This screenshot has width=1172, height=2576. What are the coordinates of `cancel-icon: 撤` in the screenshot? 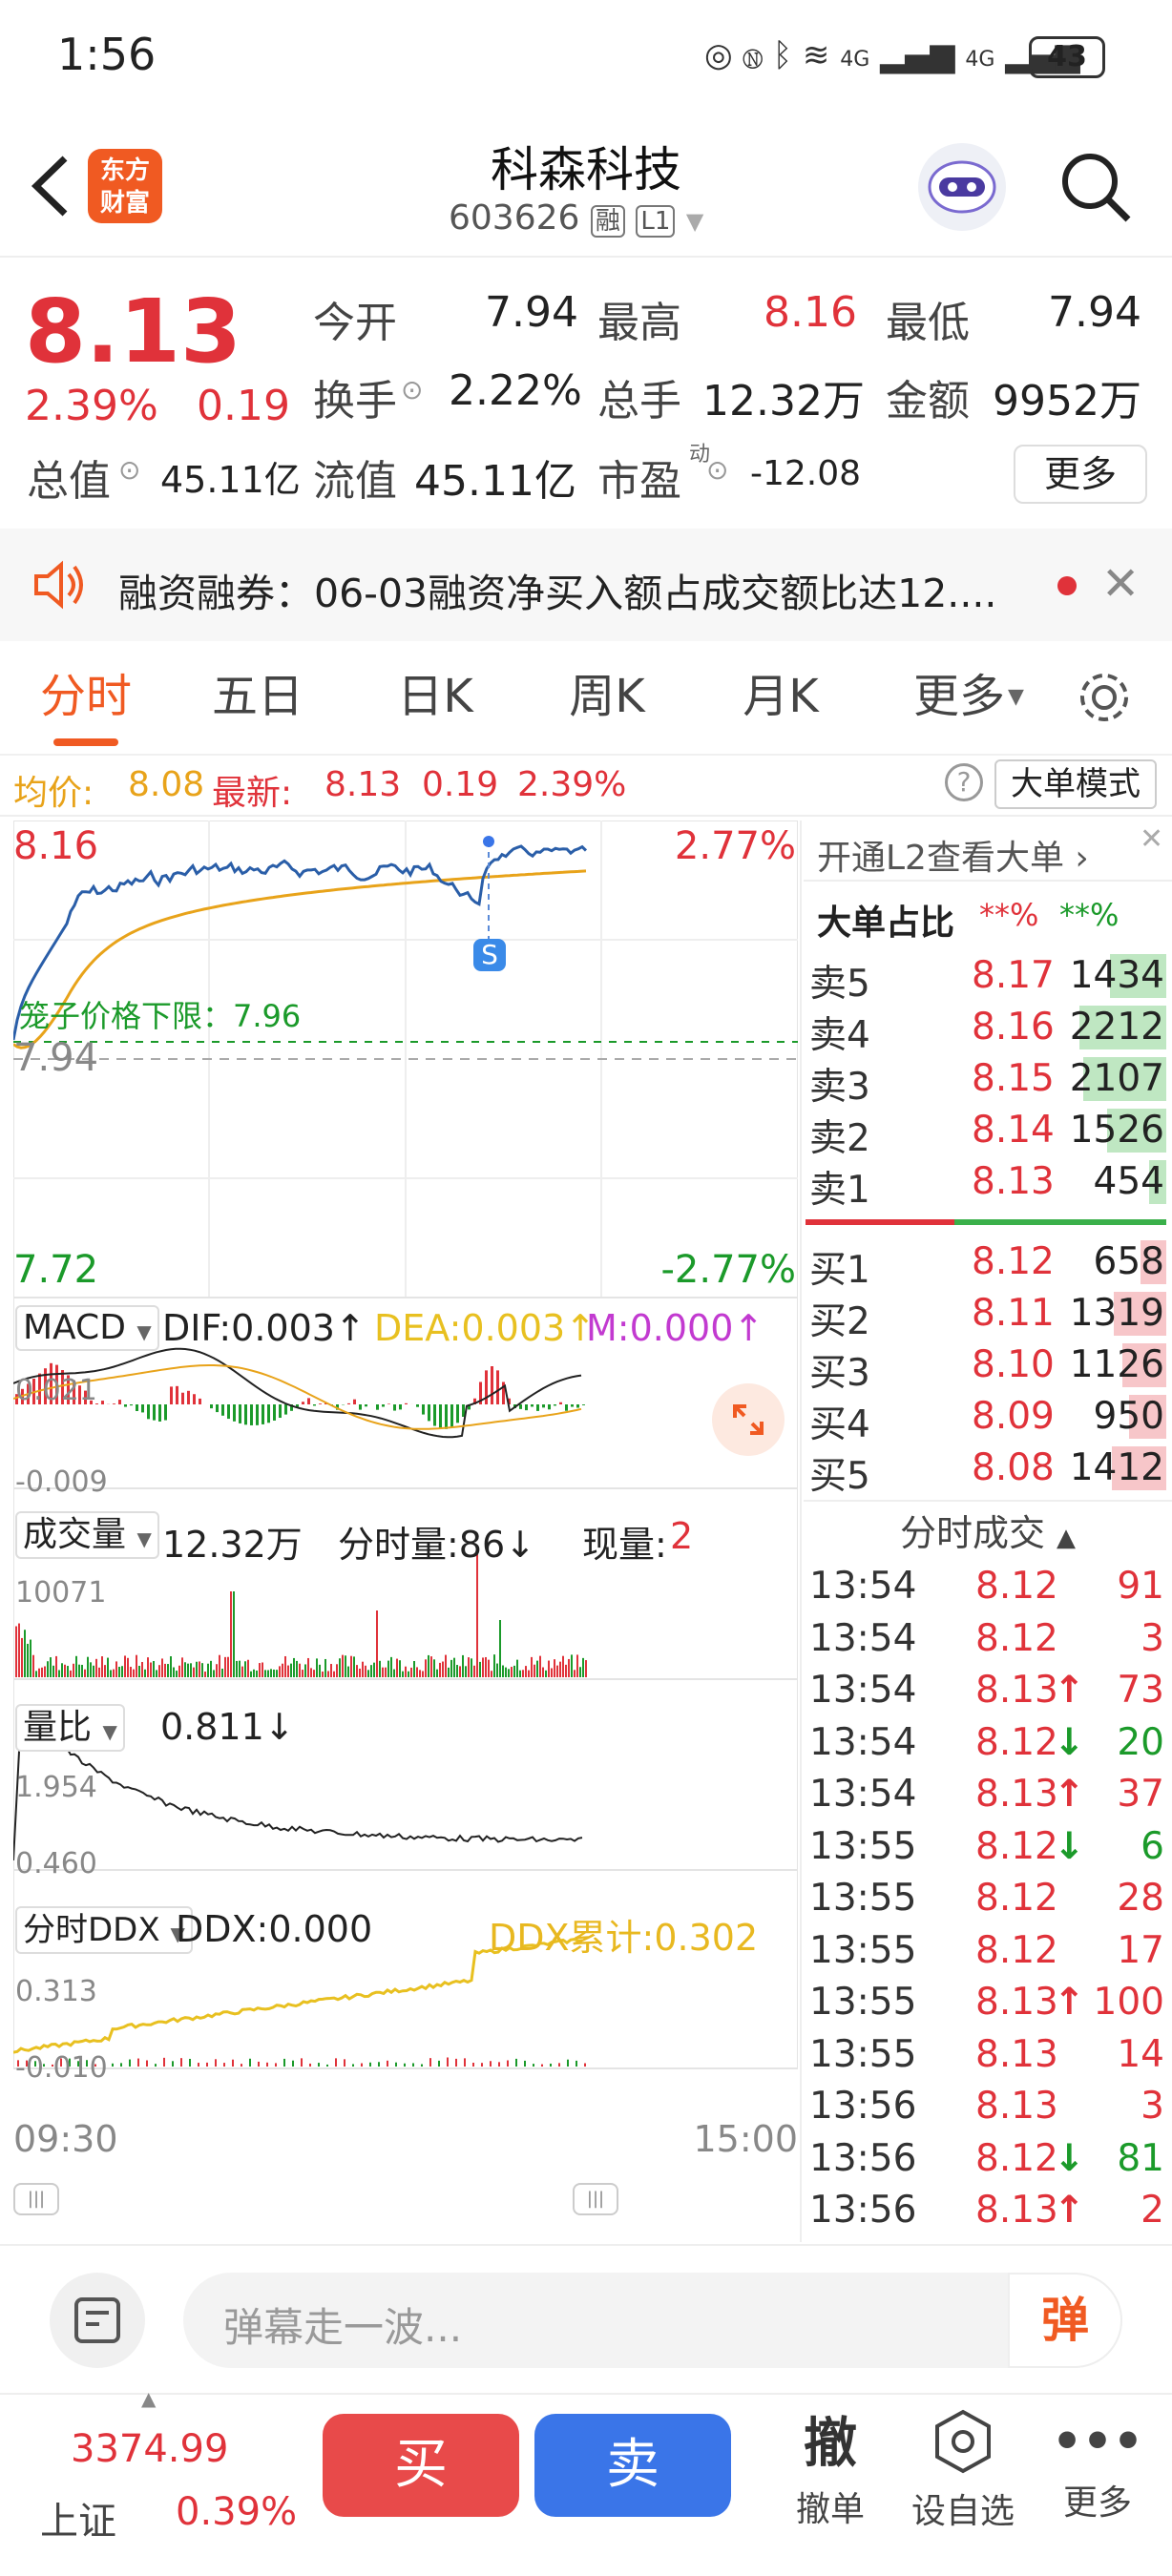 It's located at (830, 2444).